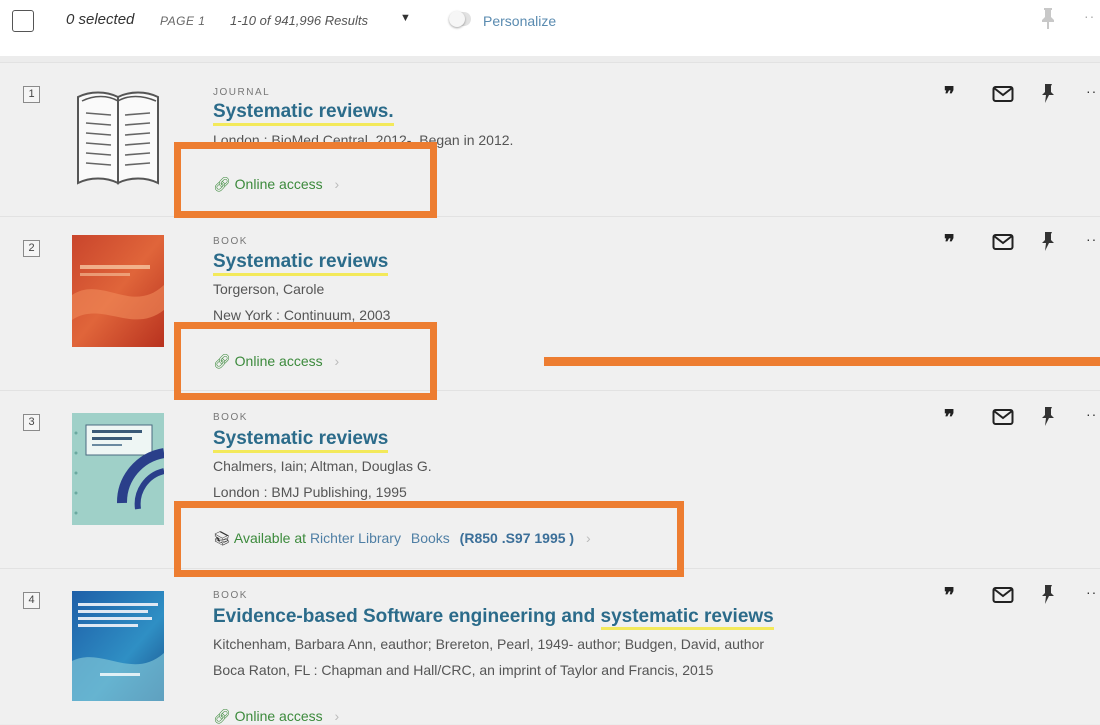 The height and width of the screenshot is (725, 1100). What do you see at coordinates (242, 92) in the screenshot?
I see `resource-type: JOURNAL` at bounding box center [242, 92].